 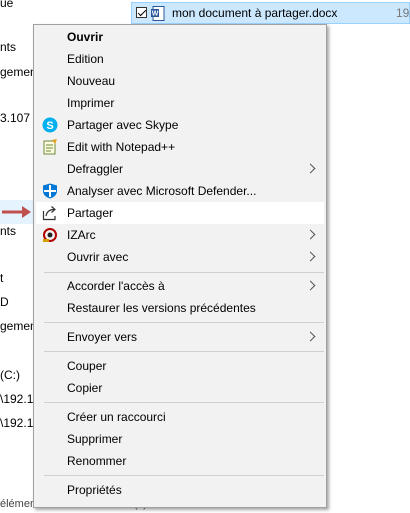 What do you see at coordinates (94, 490) in the screenshot?
I see `menu-item-label: Propriétés` at bounding box center [94, 490].